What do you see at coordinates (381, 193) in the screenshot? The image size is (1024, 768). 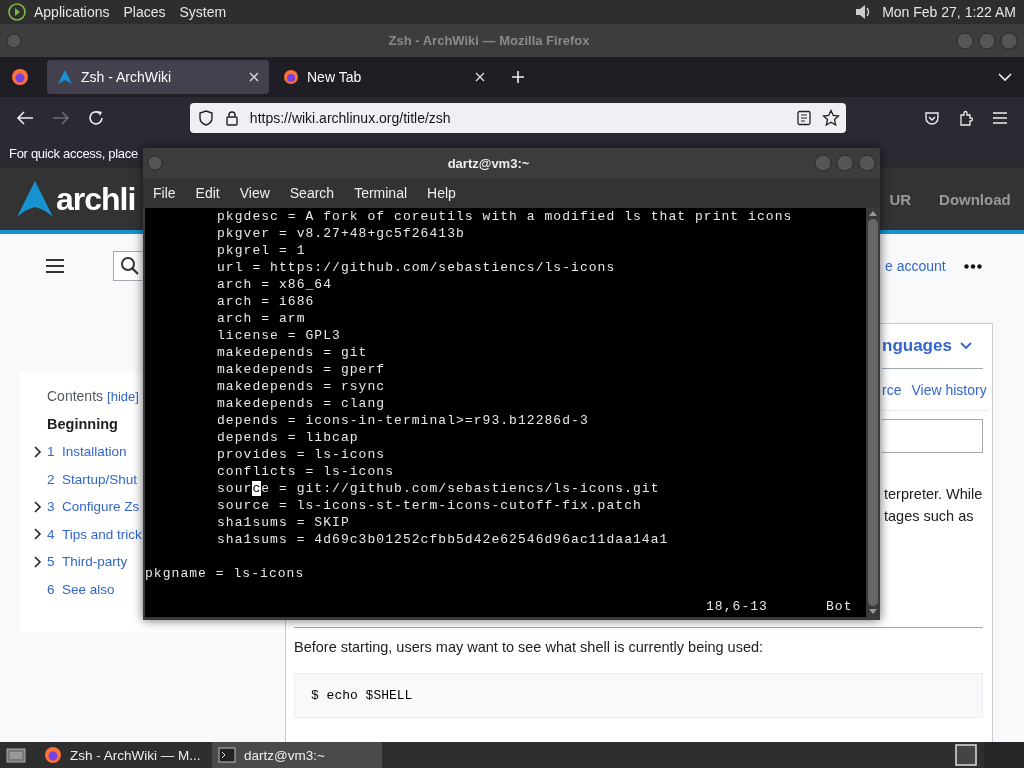 I see `menu-item: Terminal` at bounding box center [381, 193].